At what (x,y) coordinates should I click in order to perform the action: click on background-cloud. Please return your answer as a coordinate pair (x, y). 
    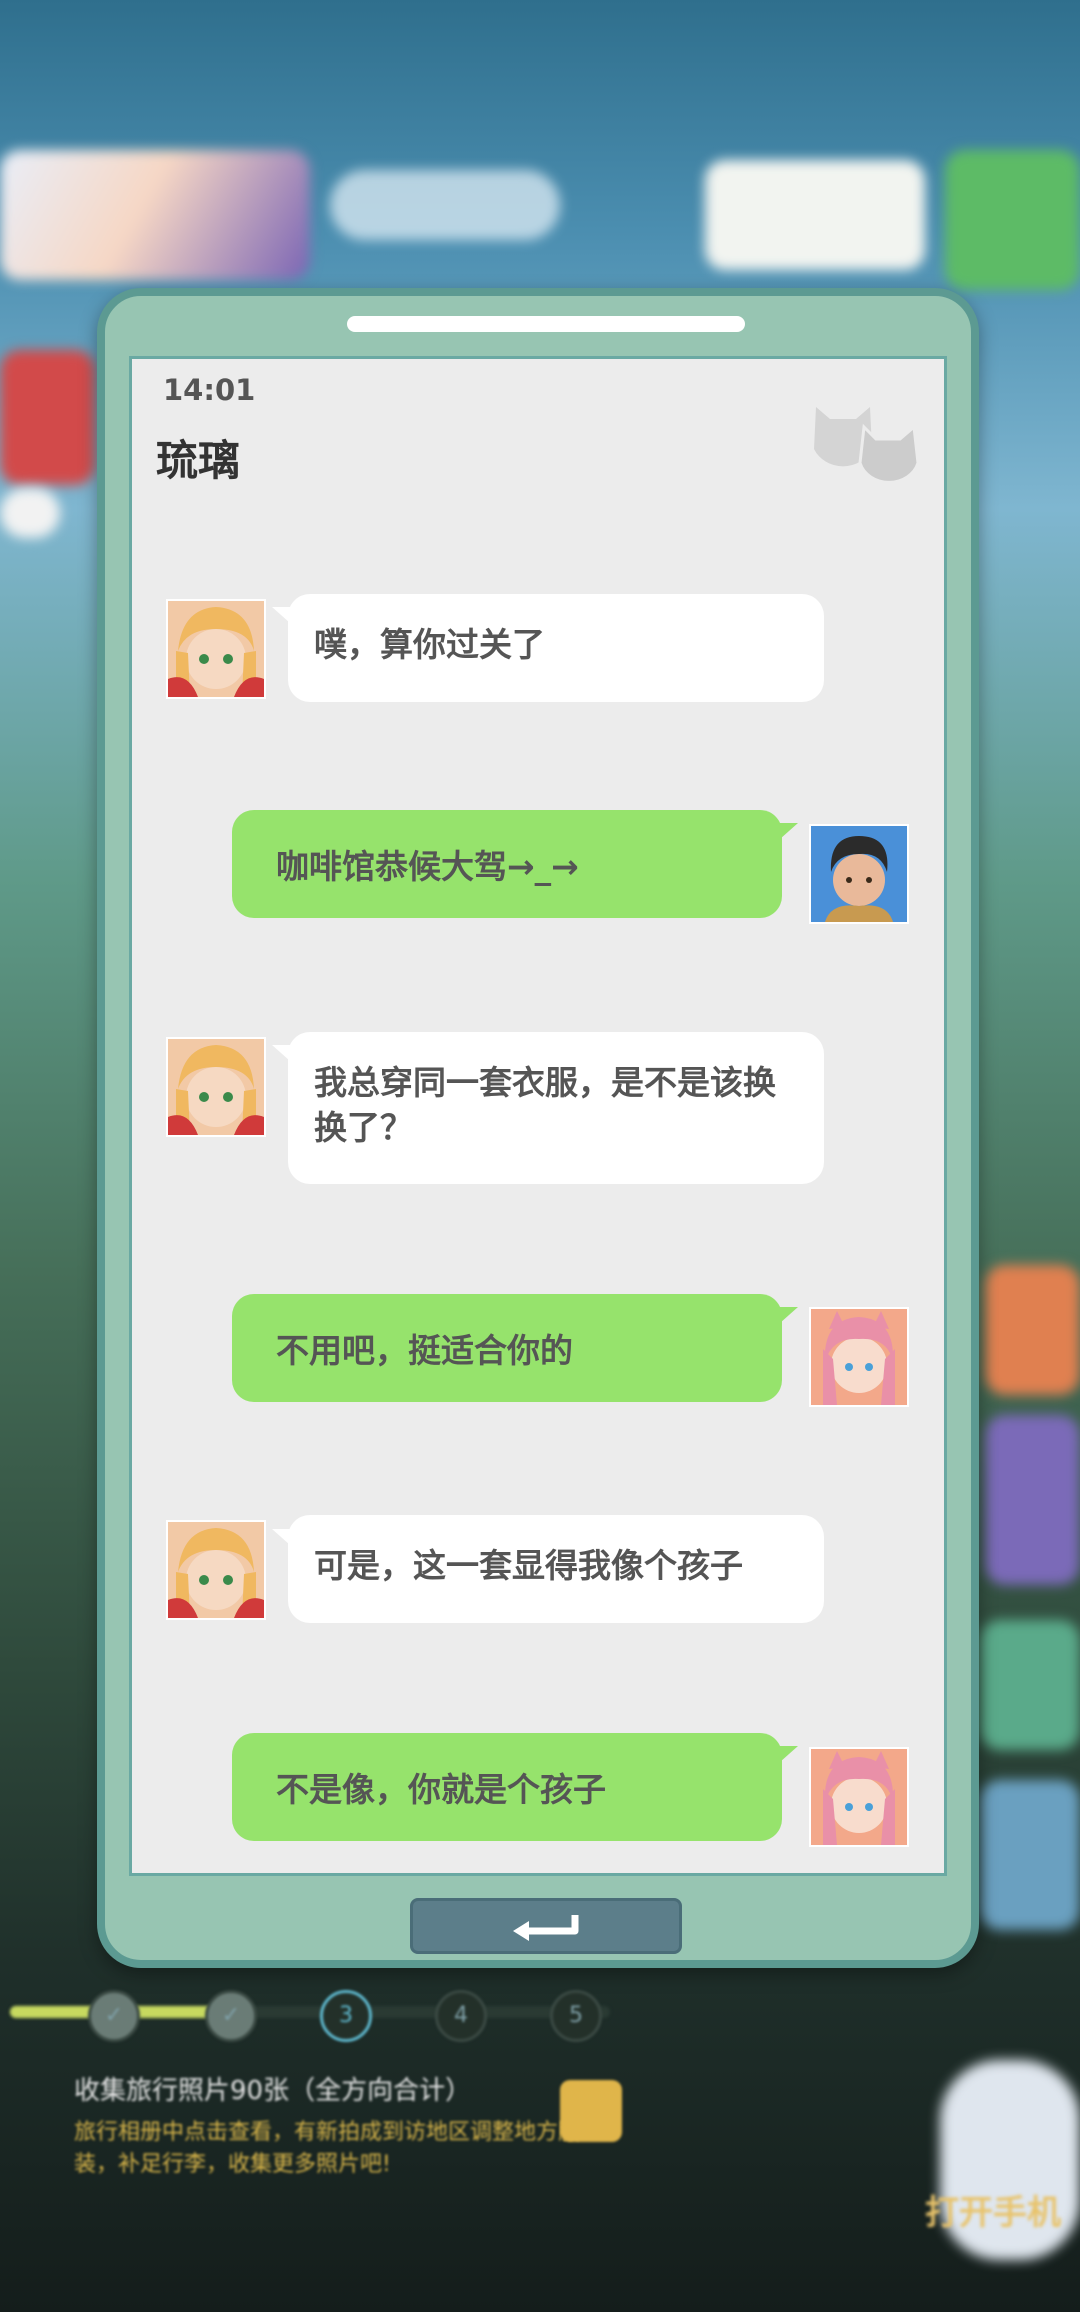
    Looking at the image, I should click on (445, 205).